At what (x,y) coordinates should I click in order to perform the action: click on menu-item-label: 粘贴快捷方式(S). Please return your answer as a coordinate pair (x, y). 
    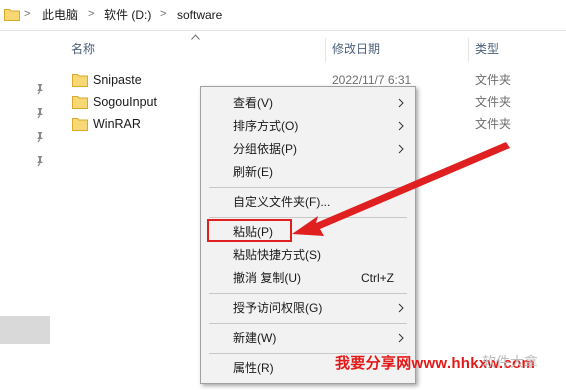
    Looking at the image, I should click on (277, 255).